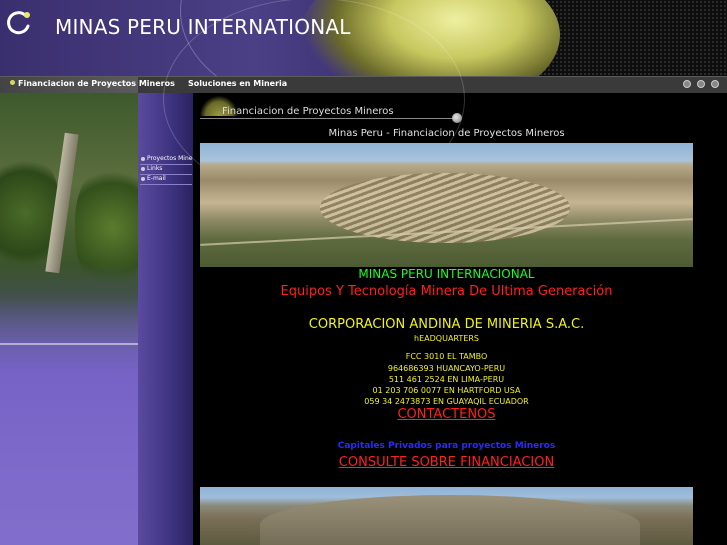 The width and height of the screenshot is (727, 545). Describe the element at coordinates (69, 404) in the screenshot. I see `photo-fade` at that location.